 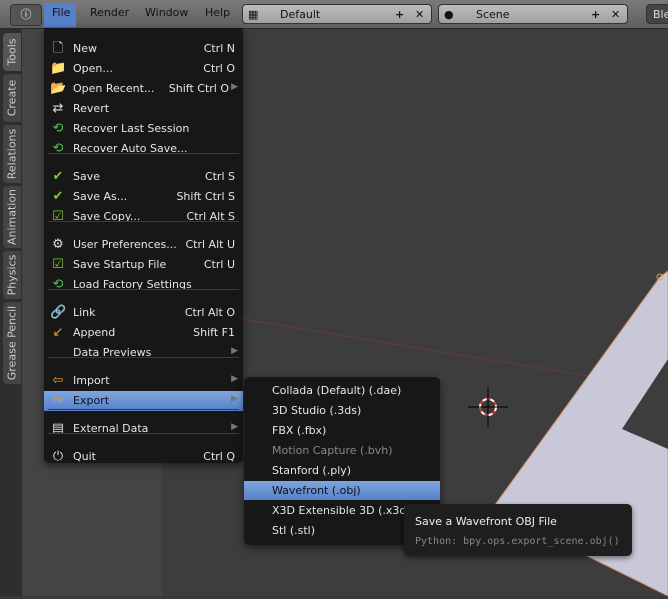 What do you see at coordinates (299, 430) in the screenshot?
I see `export-item-label: FBX (.fbx)` at bounding box center [299, 430].